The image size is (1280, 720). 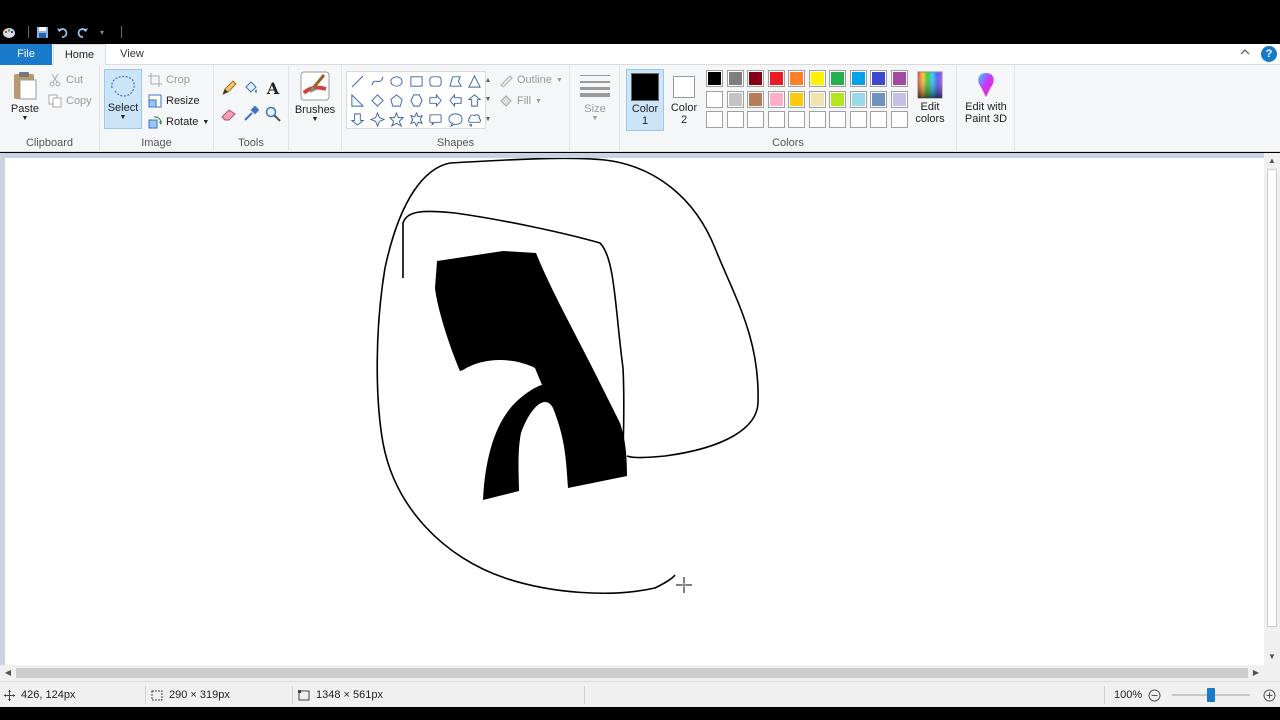 What do you see at coordinates (273, 114) in the screenshot?
I see `magnifier-icon` at bounding box center [273, 114].